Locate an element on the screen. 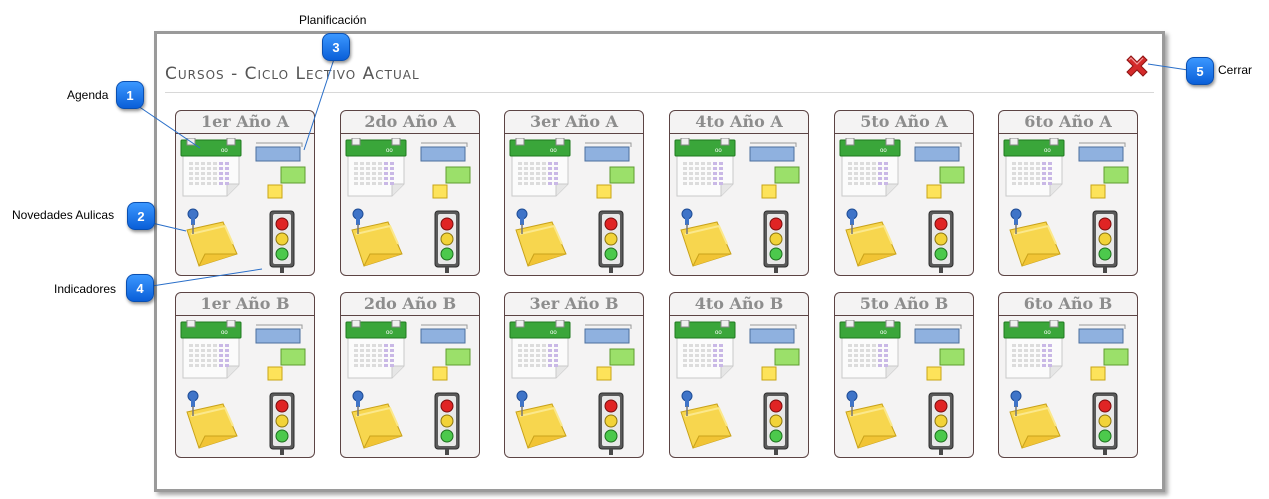 Image resolution: width=1269 pixels, height=499 pixels. course-card-4a: 4to Año A oo is located at coordinates (739, 193).